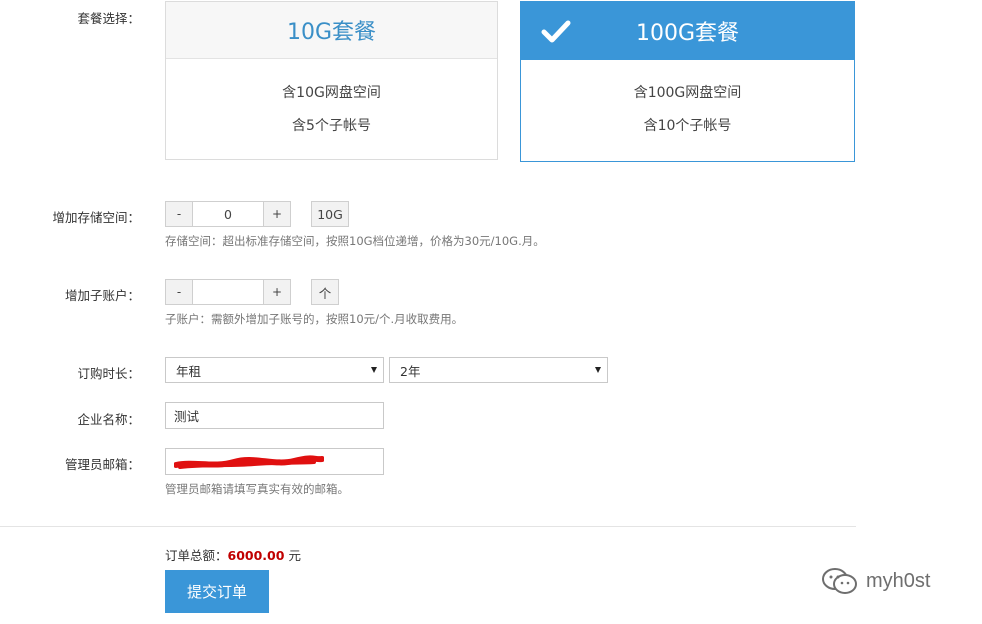 The width and height of the screenshot is (982, 624). I want to click on duration-years-select: 2年, so click(498, 370).